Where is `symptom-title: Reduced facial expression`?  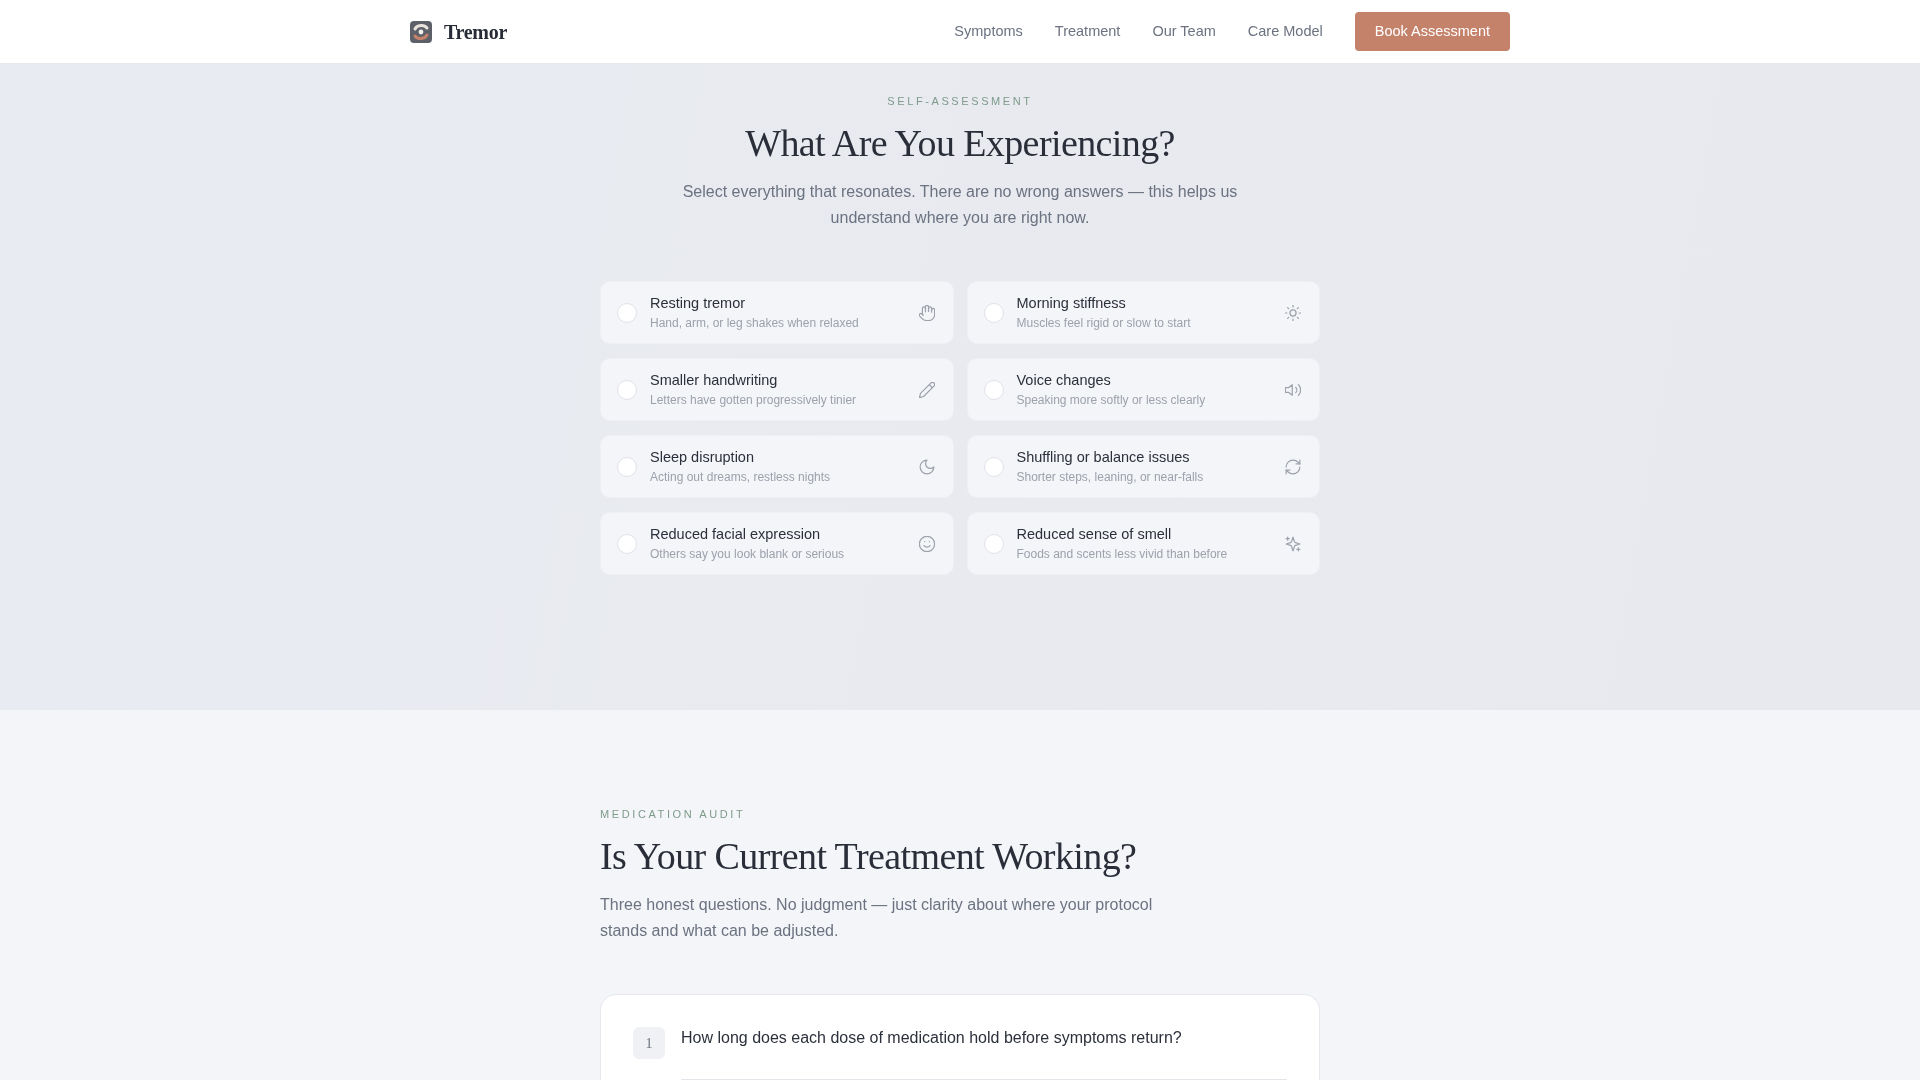 symptom-title: Reduced facial expression is located at coordinates (736, 534).